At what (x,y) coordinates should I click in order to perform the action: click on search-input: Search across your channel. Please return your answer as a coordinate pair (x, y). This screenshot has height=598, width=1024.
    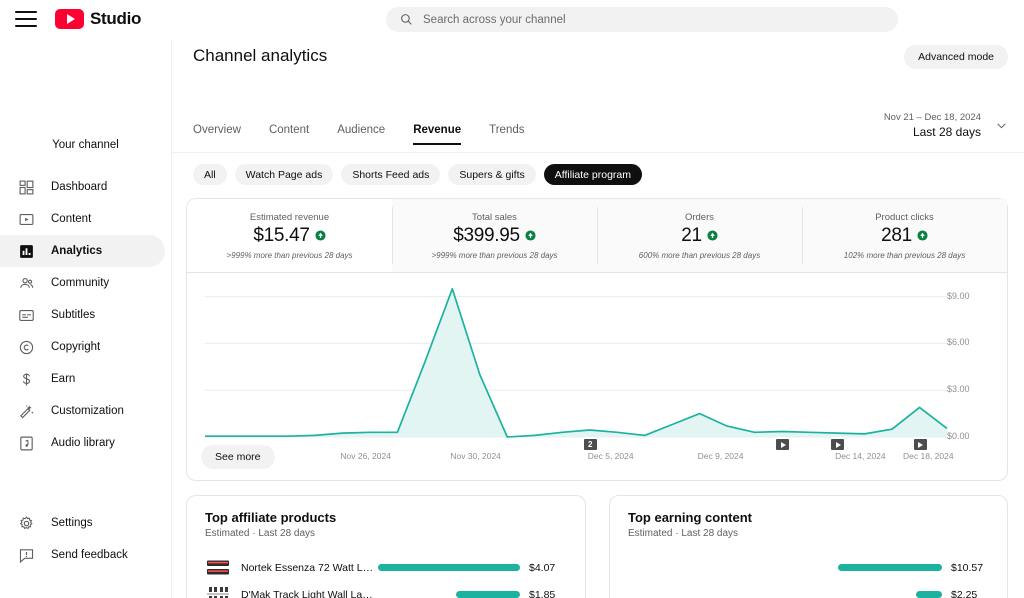
    Looking at the image, I should click on (642, 19).